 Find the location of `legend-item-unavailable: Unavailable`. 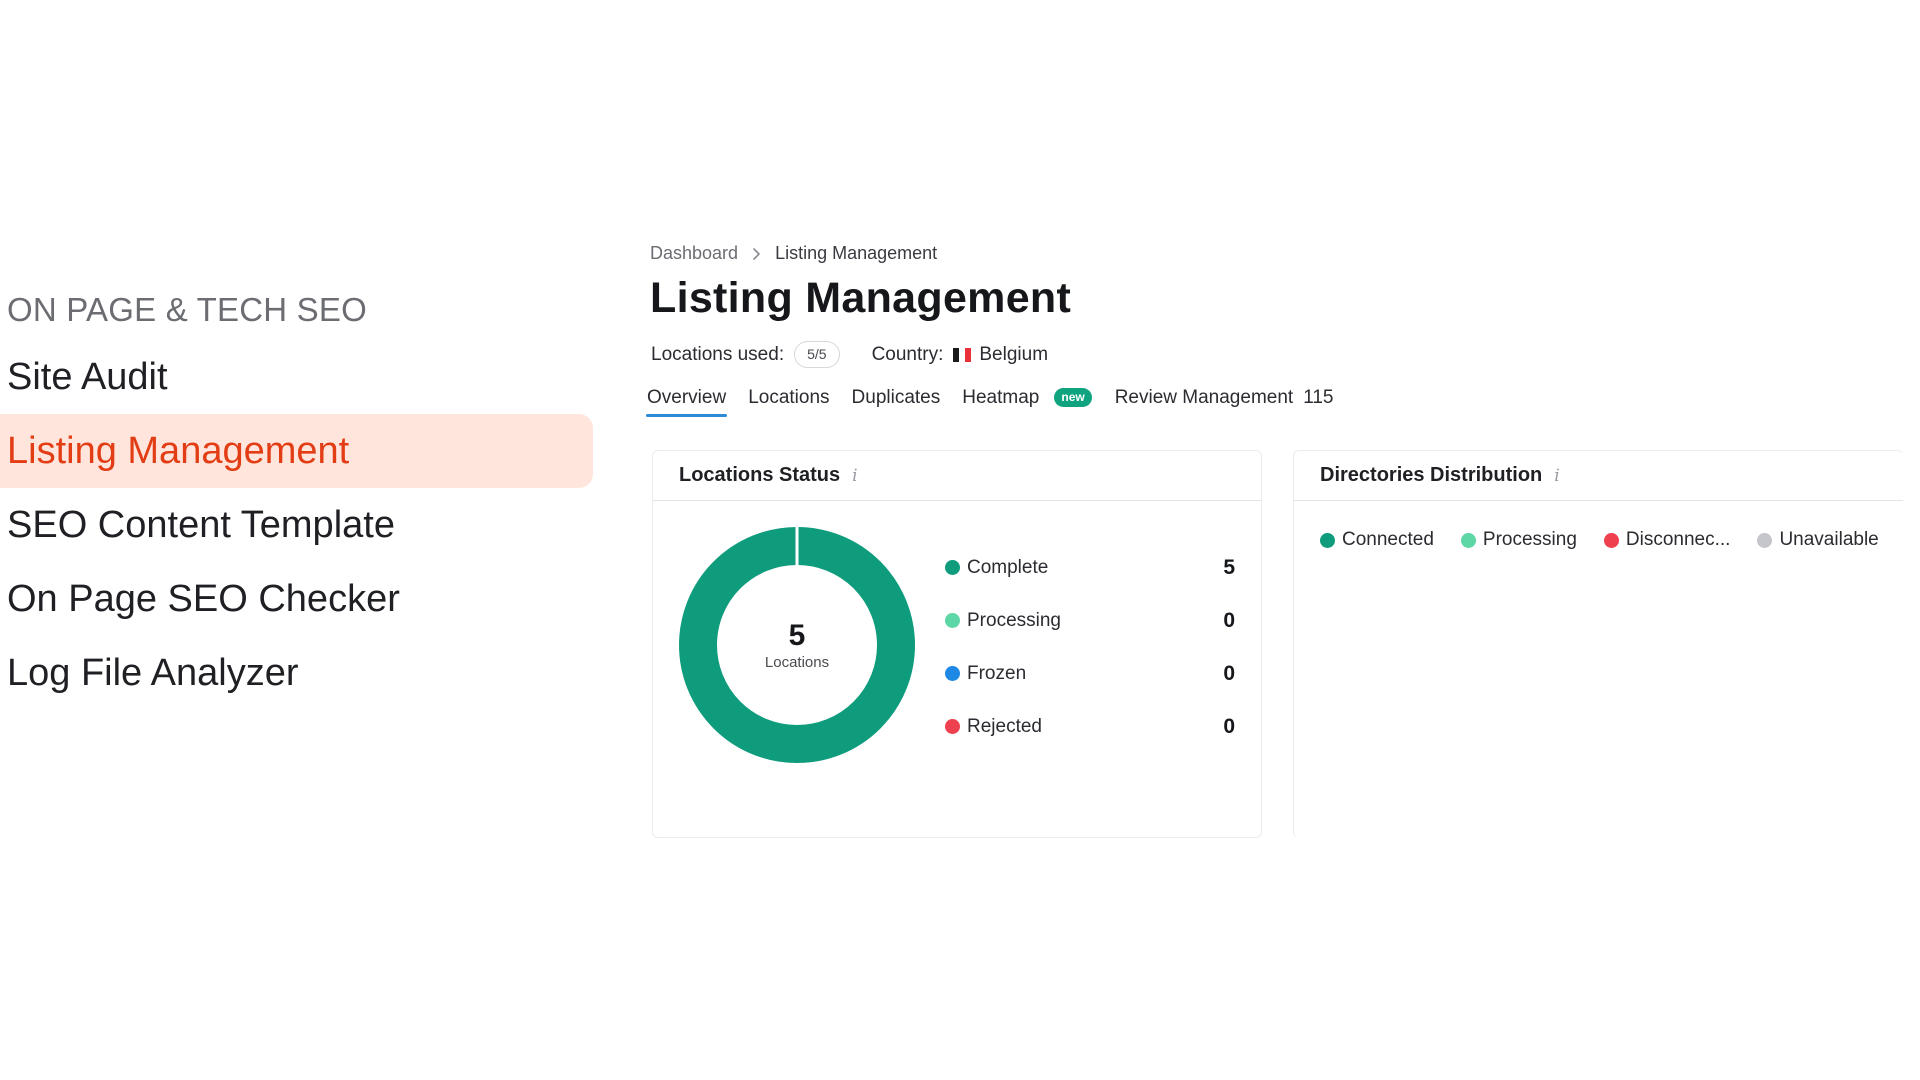

legend-item-unavailable: Unavailable is located at coordinates (1818, 540).